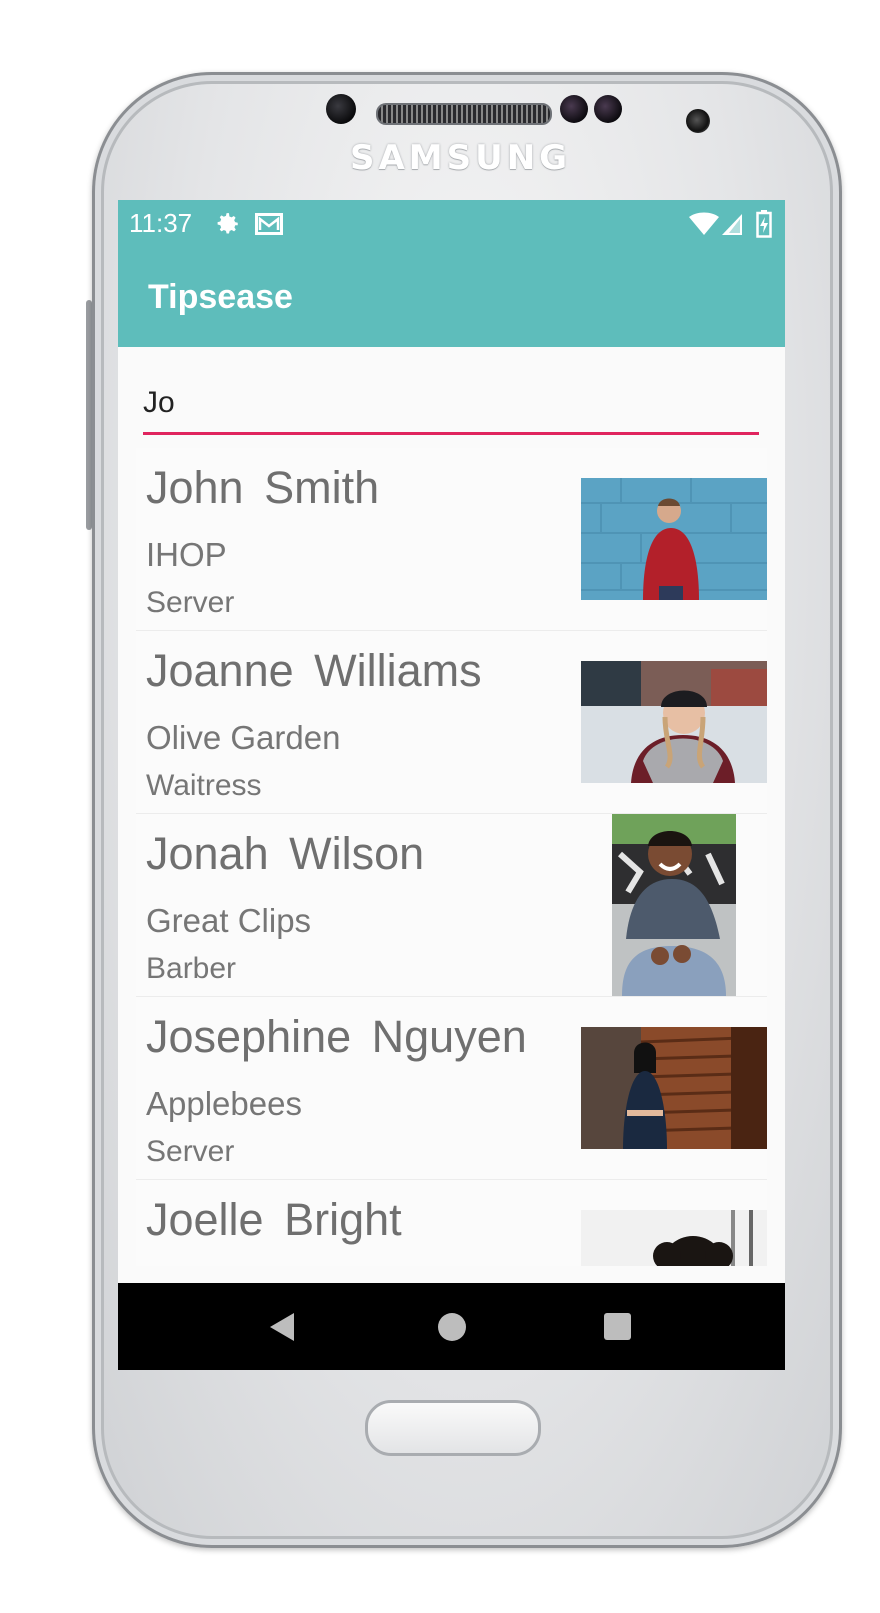  Describe the element at coordinates (336, 1036) in the screenshot. I see `person-name: Josephine Nguyen` at that location.